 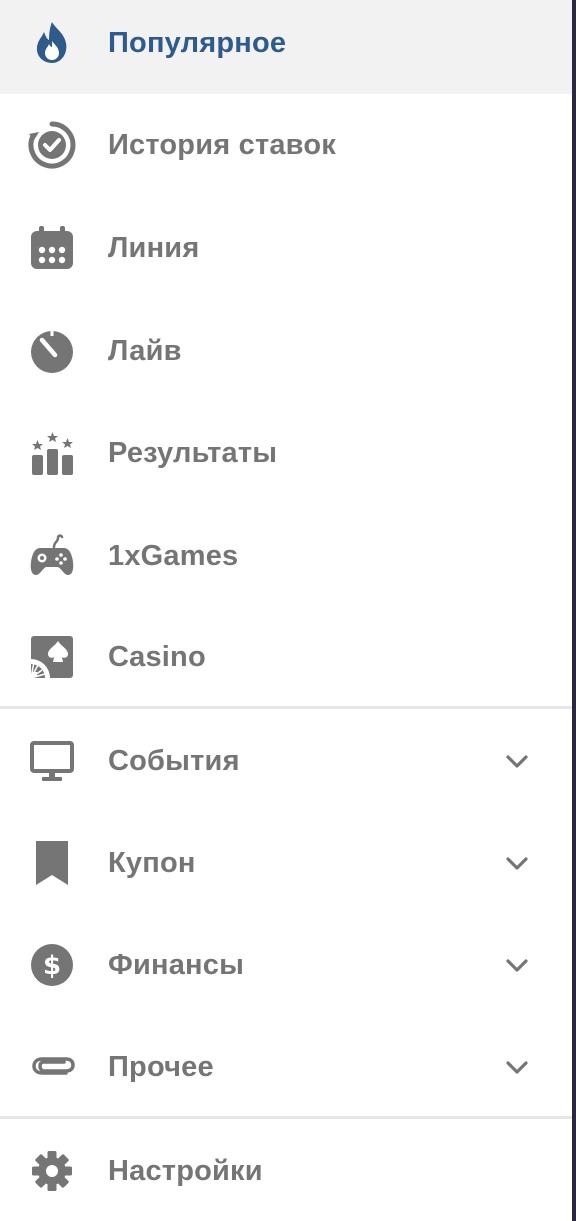 What do you see at coordinates (52, 657) in the screenshot?
I see `casino-spade-icon` at bounding box center [52, 657].